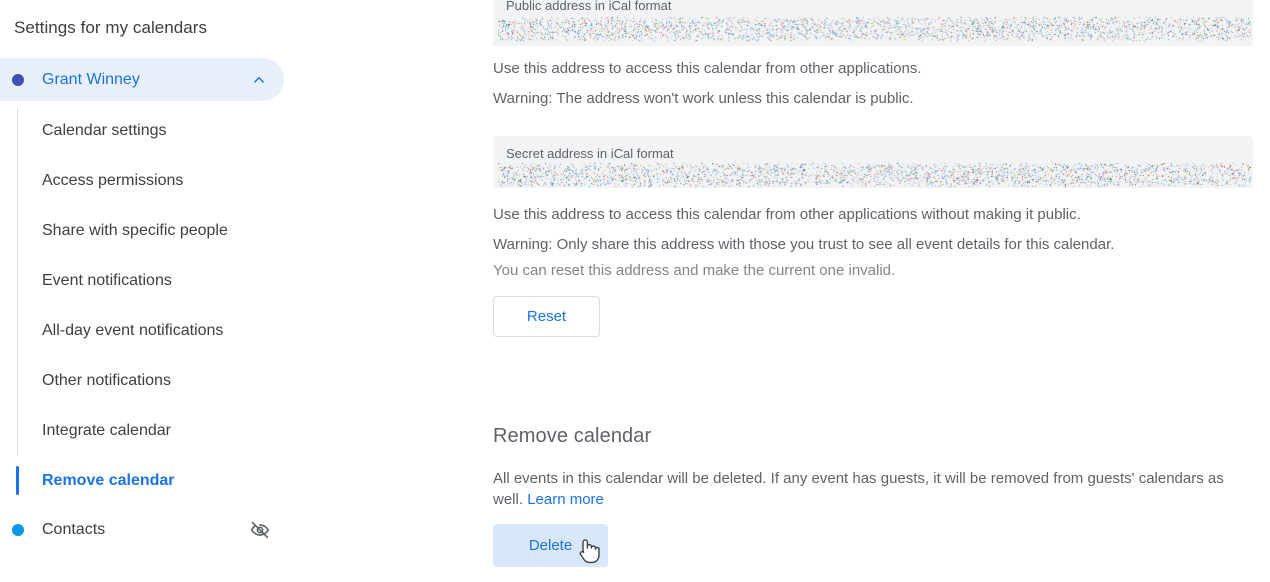  What do you see at coordinates (589, 6) in the screenshot?
I see `public-address-label: Public address in iCal format` at bounding box center [589, 6].